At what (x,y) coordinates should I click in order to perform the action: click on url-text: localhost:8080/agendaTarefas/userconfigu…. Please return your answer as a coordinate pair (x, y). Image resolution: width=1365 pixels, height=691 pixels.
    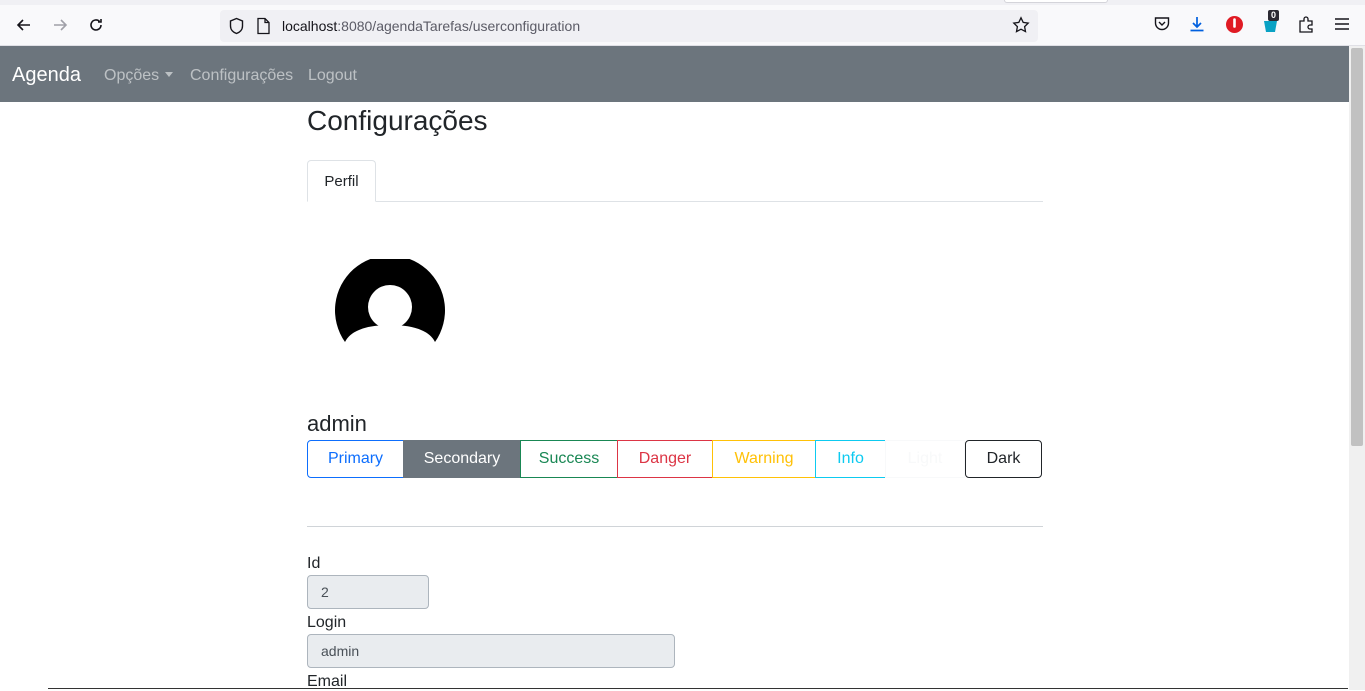
    Looking at the image, I should click on (431, 26).